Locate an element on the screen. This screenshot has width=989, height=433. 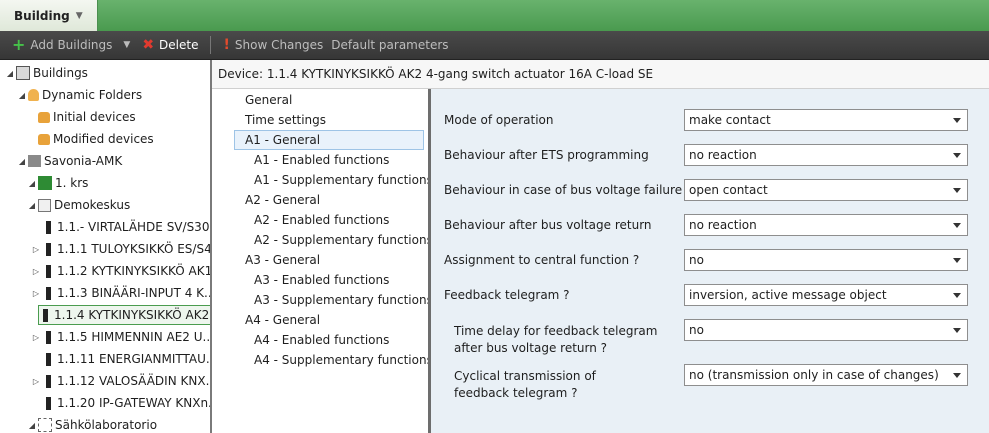
floor-icon is located at coordinates (45, 183).